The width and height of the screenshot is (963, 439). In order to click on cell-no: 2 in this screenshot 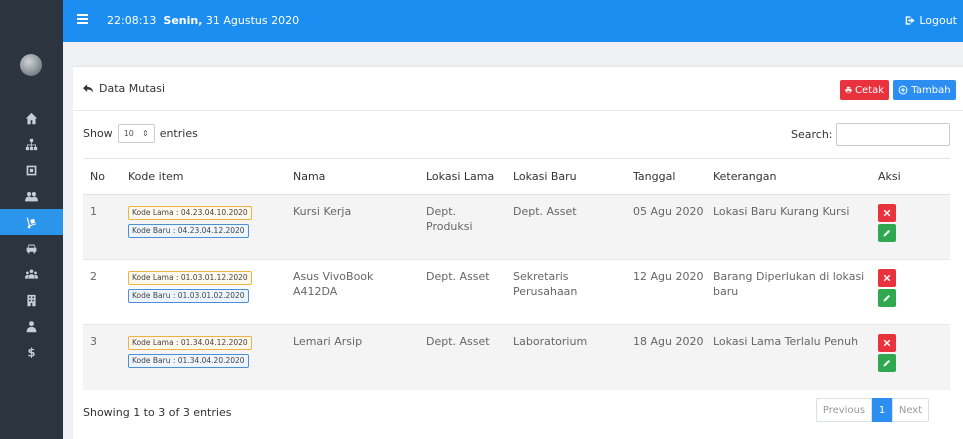, I will do `click(102, 292)`.